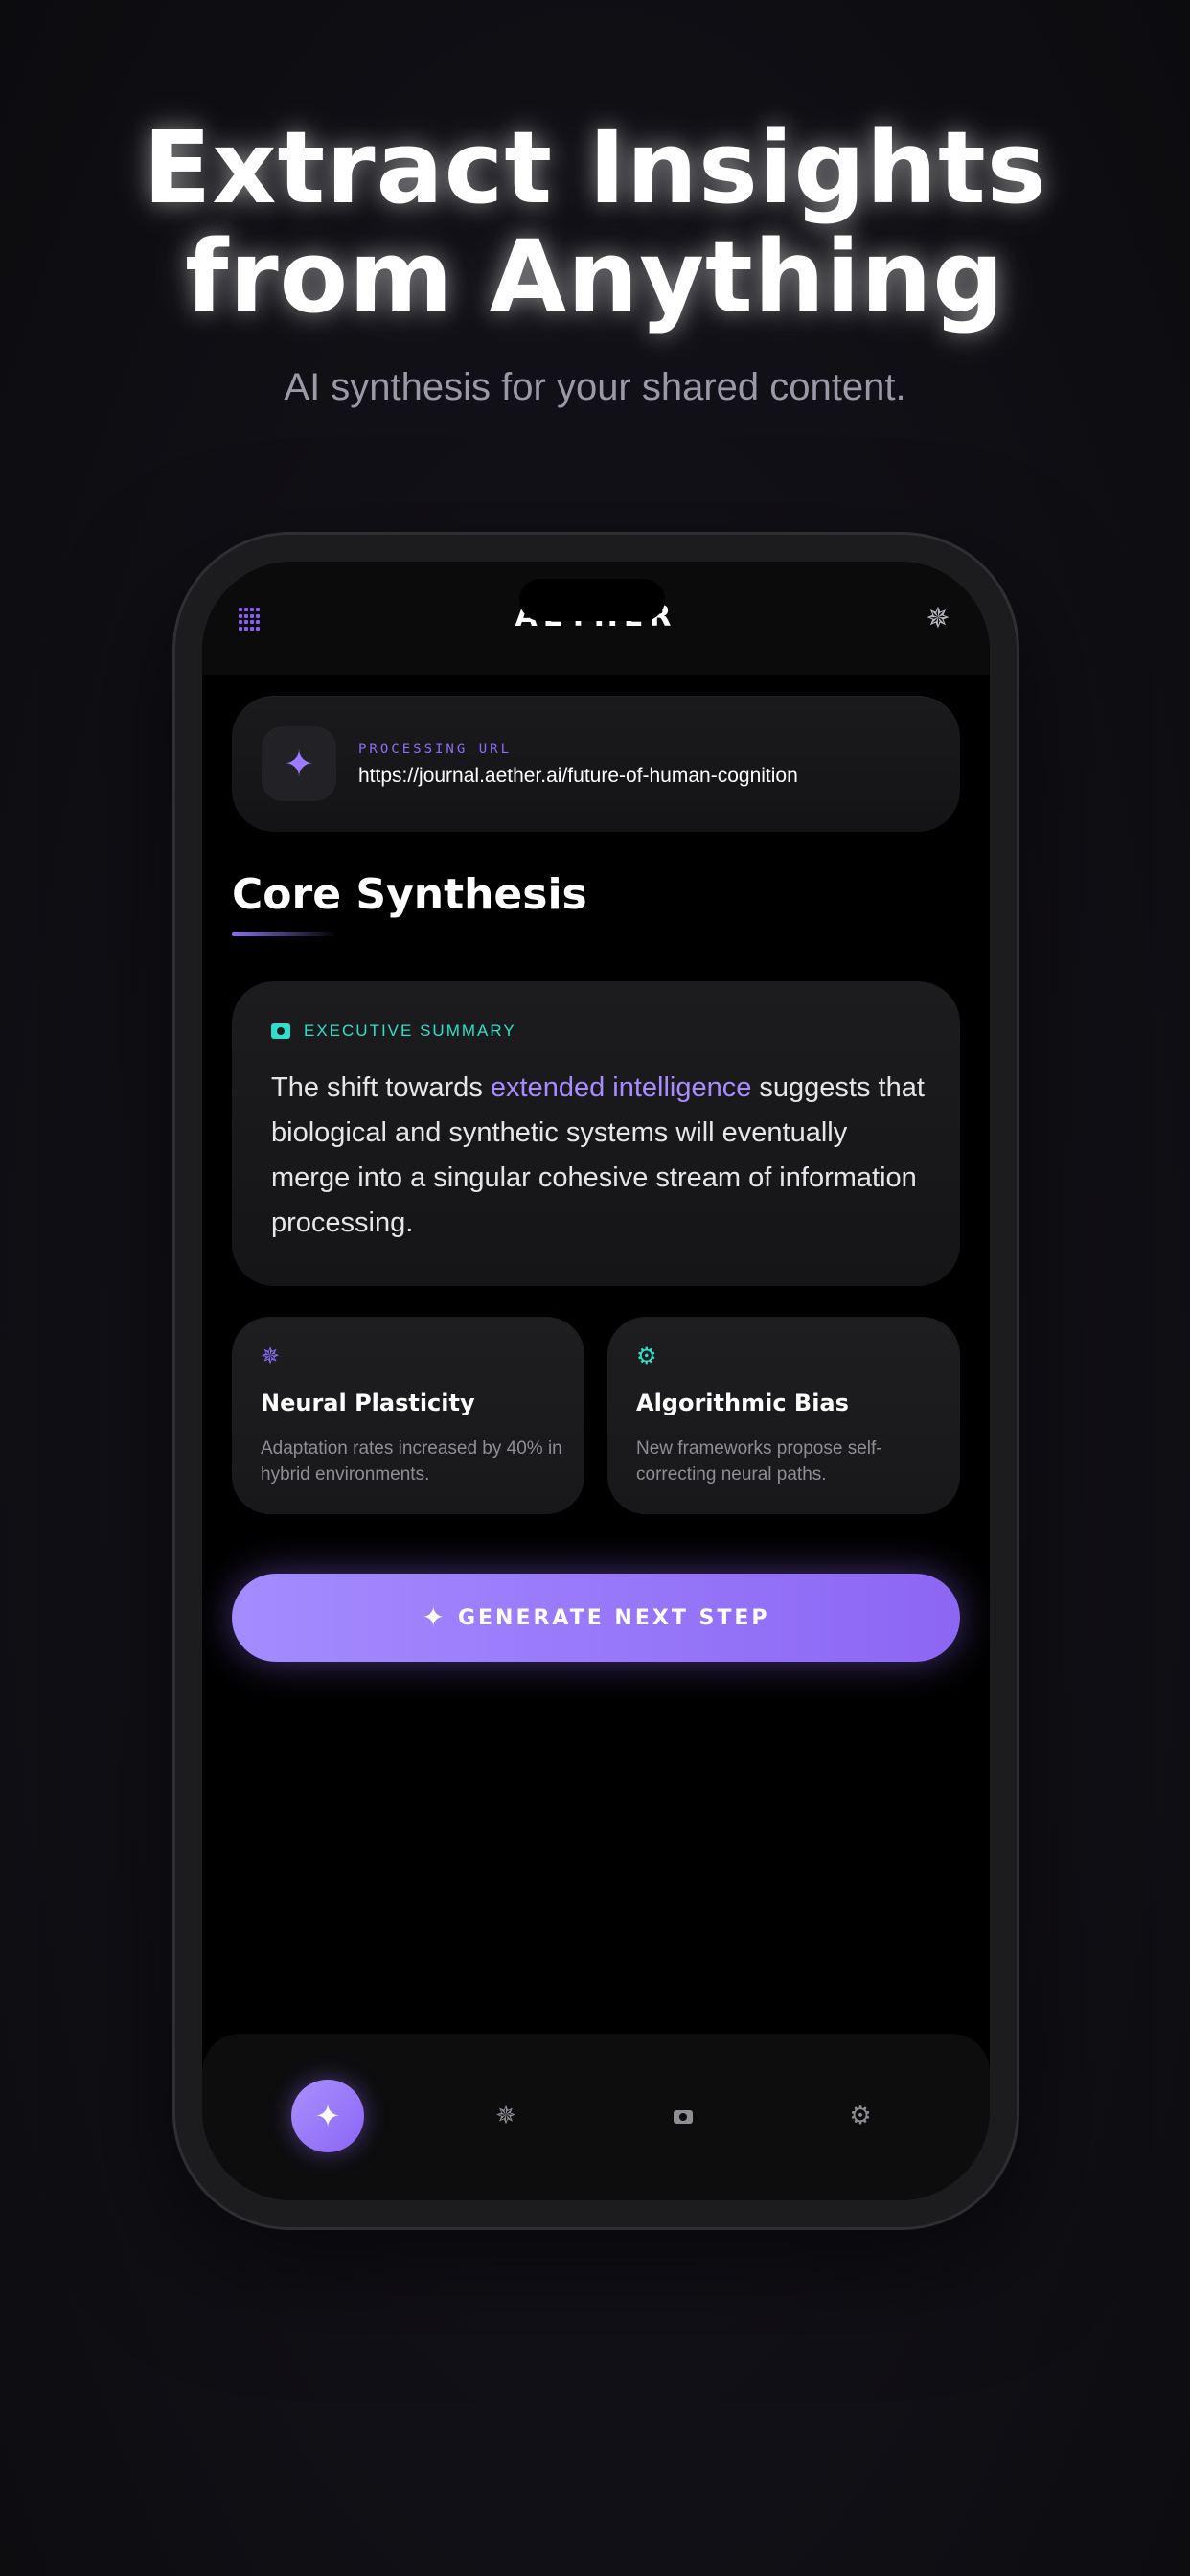  I want to click on nav-item-settings: ⚙, so click(860, 2116).